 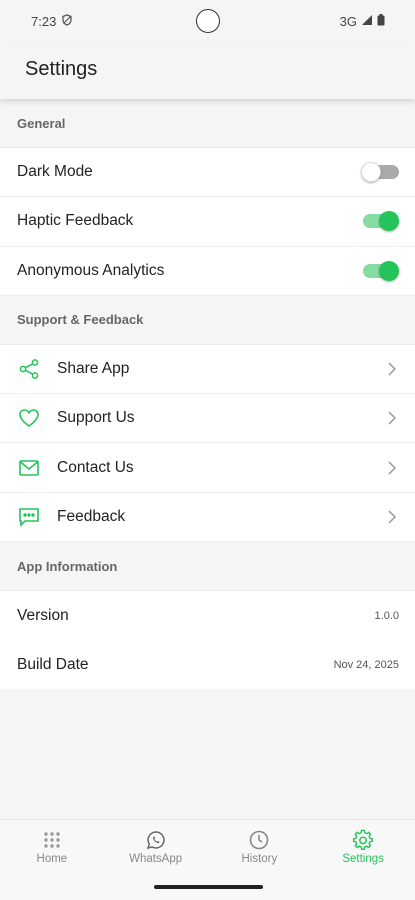 I want to click on haptic-feedback-toggle, so click(x=380, y=221).